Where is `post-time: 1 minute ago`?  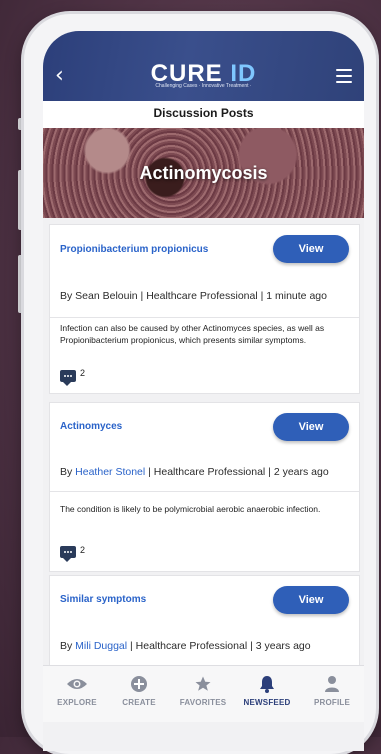 post-time: 1 minute ago is located at coordinates (296, 296).